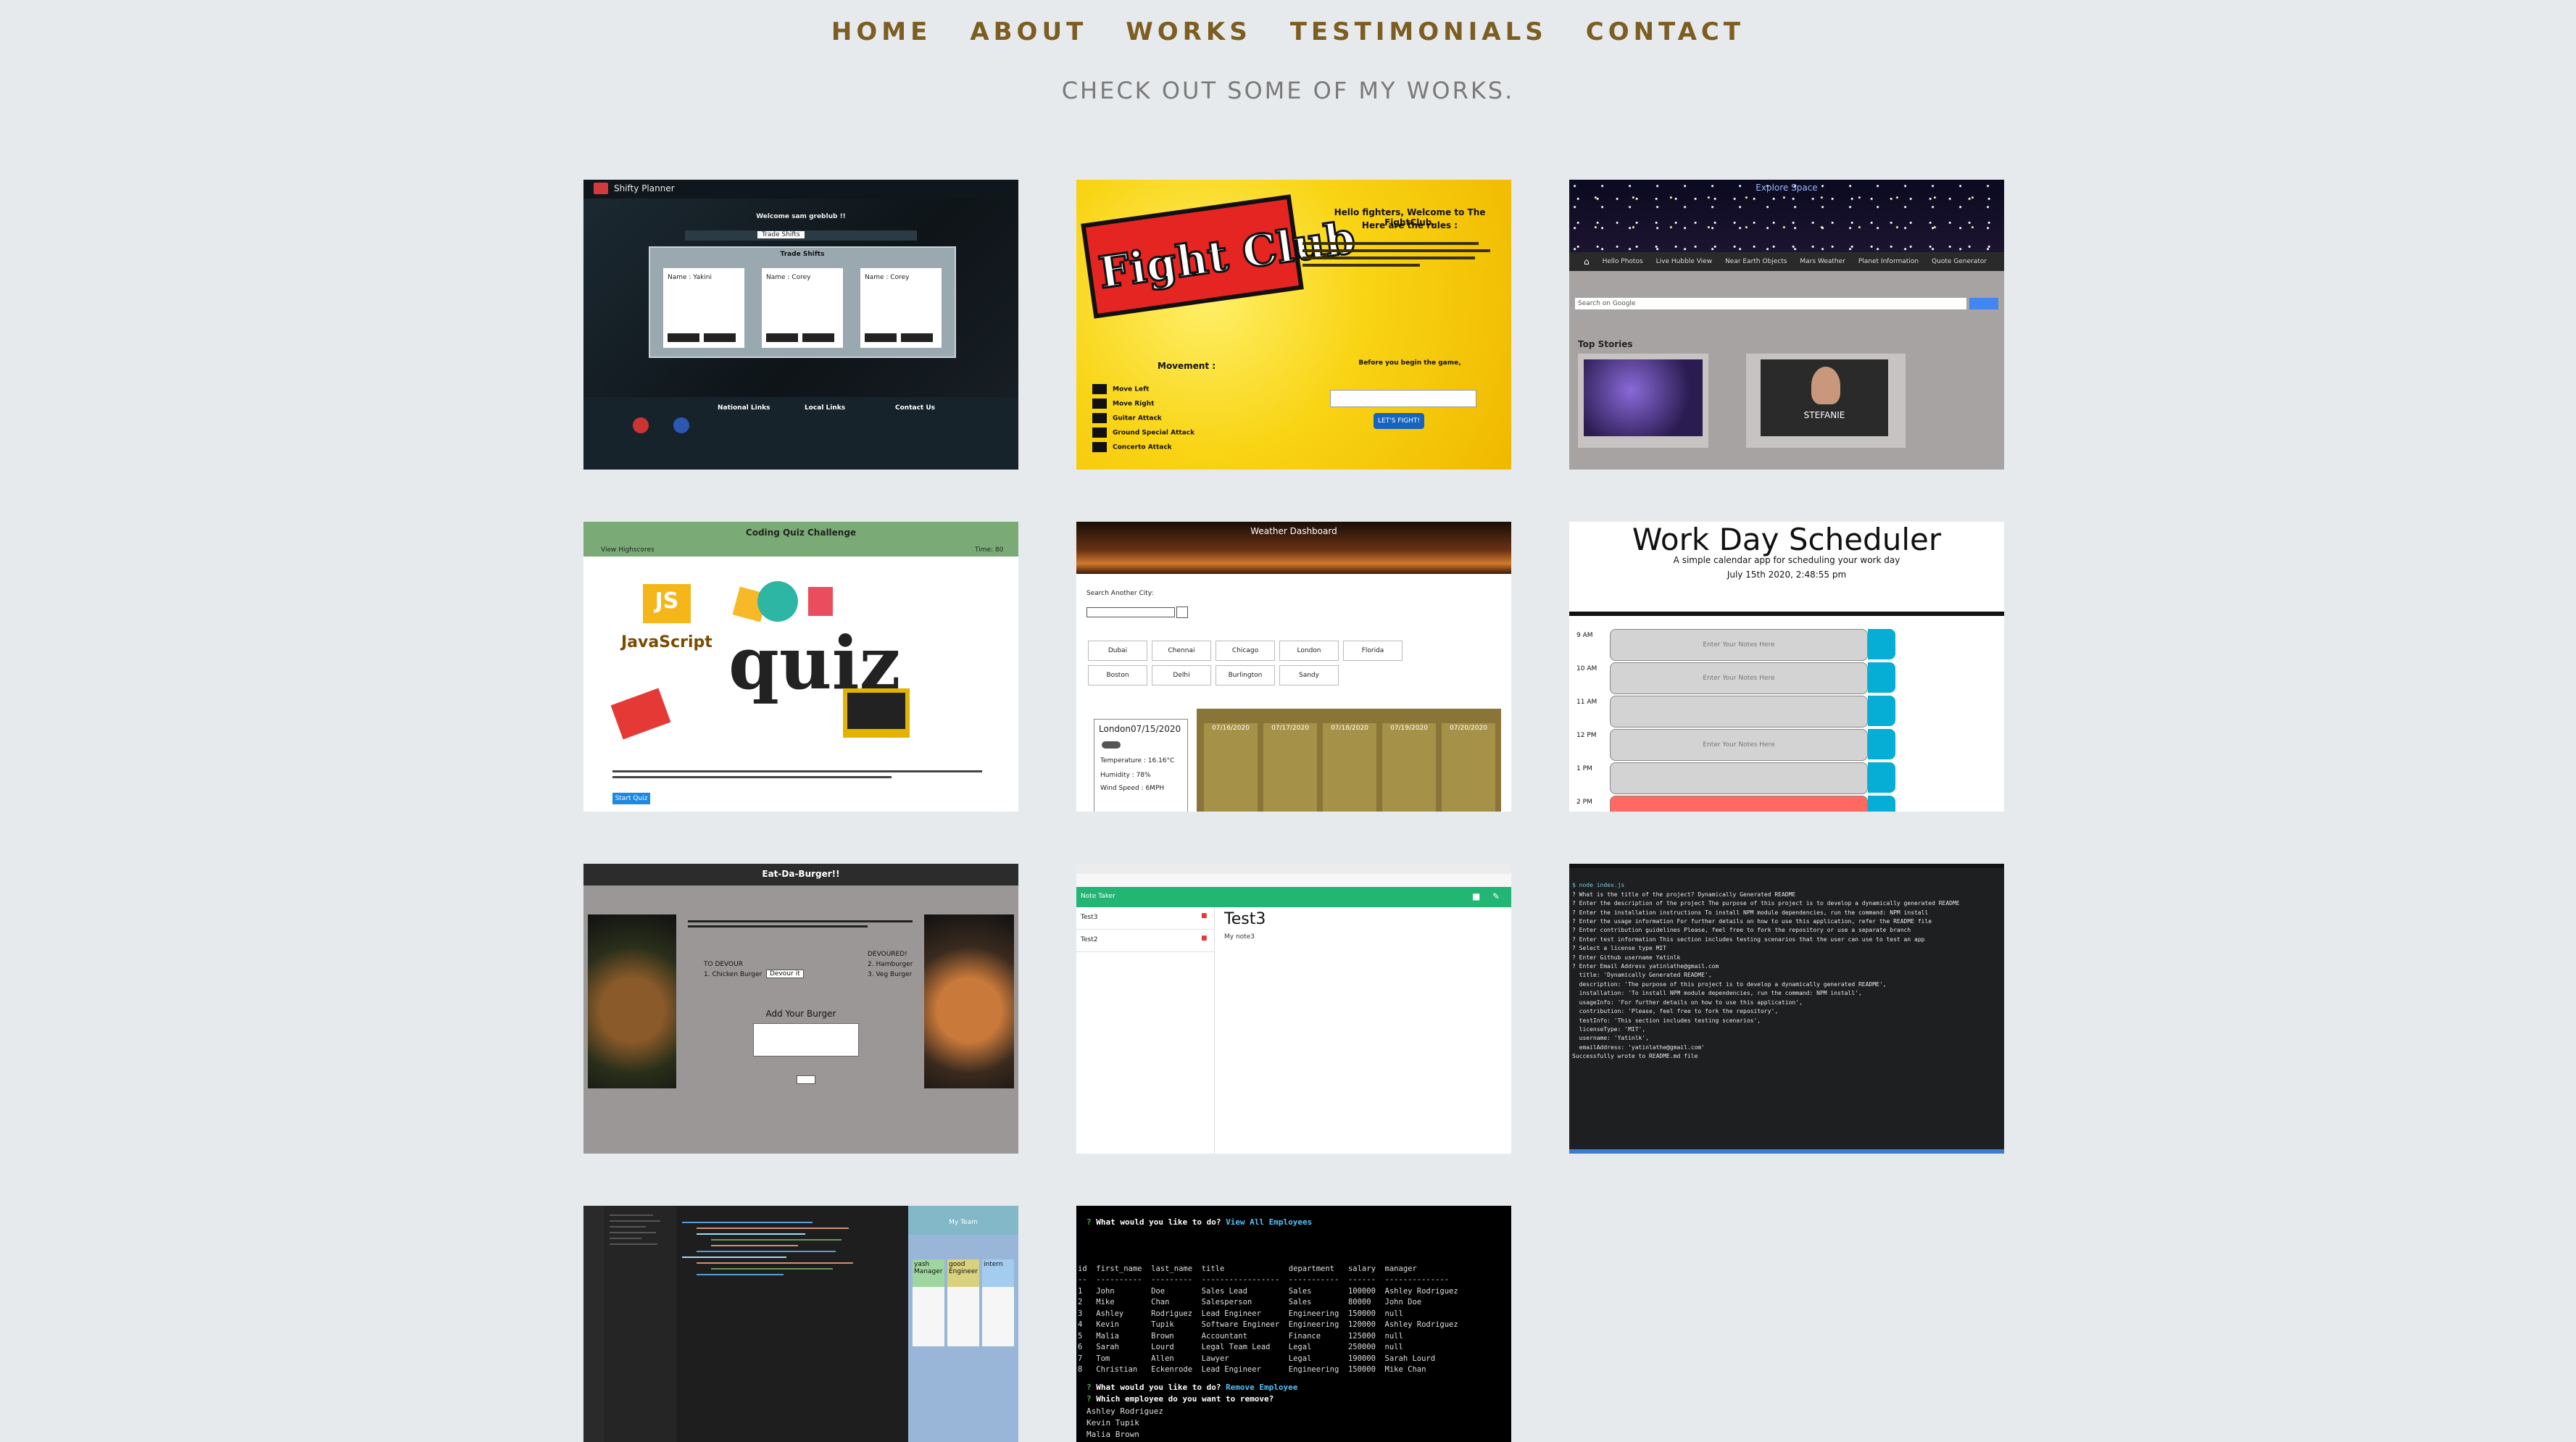  What do you see at coordinates (1587, 262) in the screenshot?
I see `home-icon: ⌂` at bounding box center [1587, 262].